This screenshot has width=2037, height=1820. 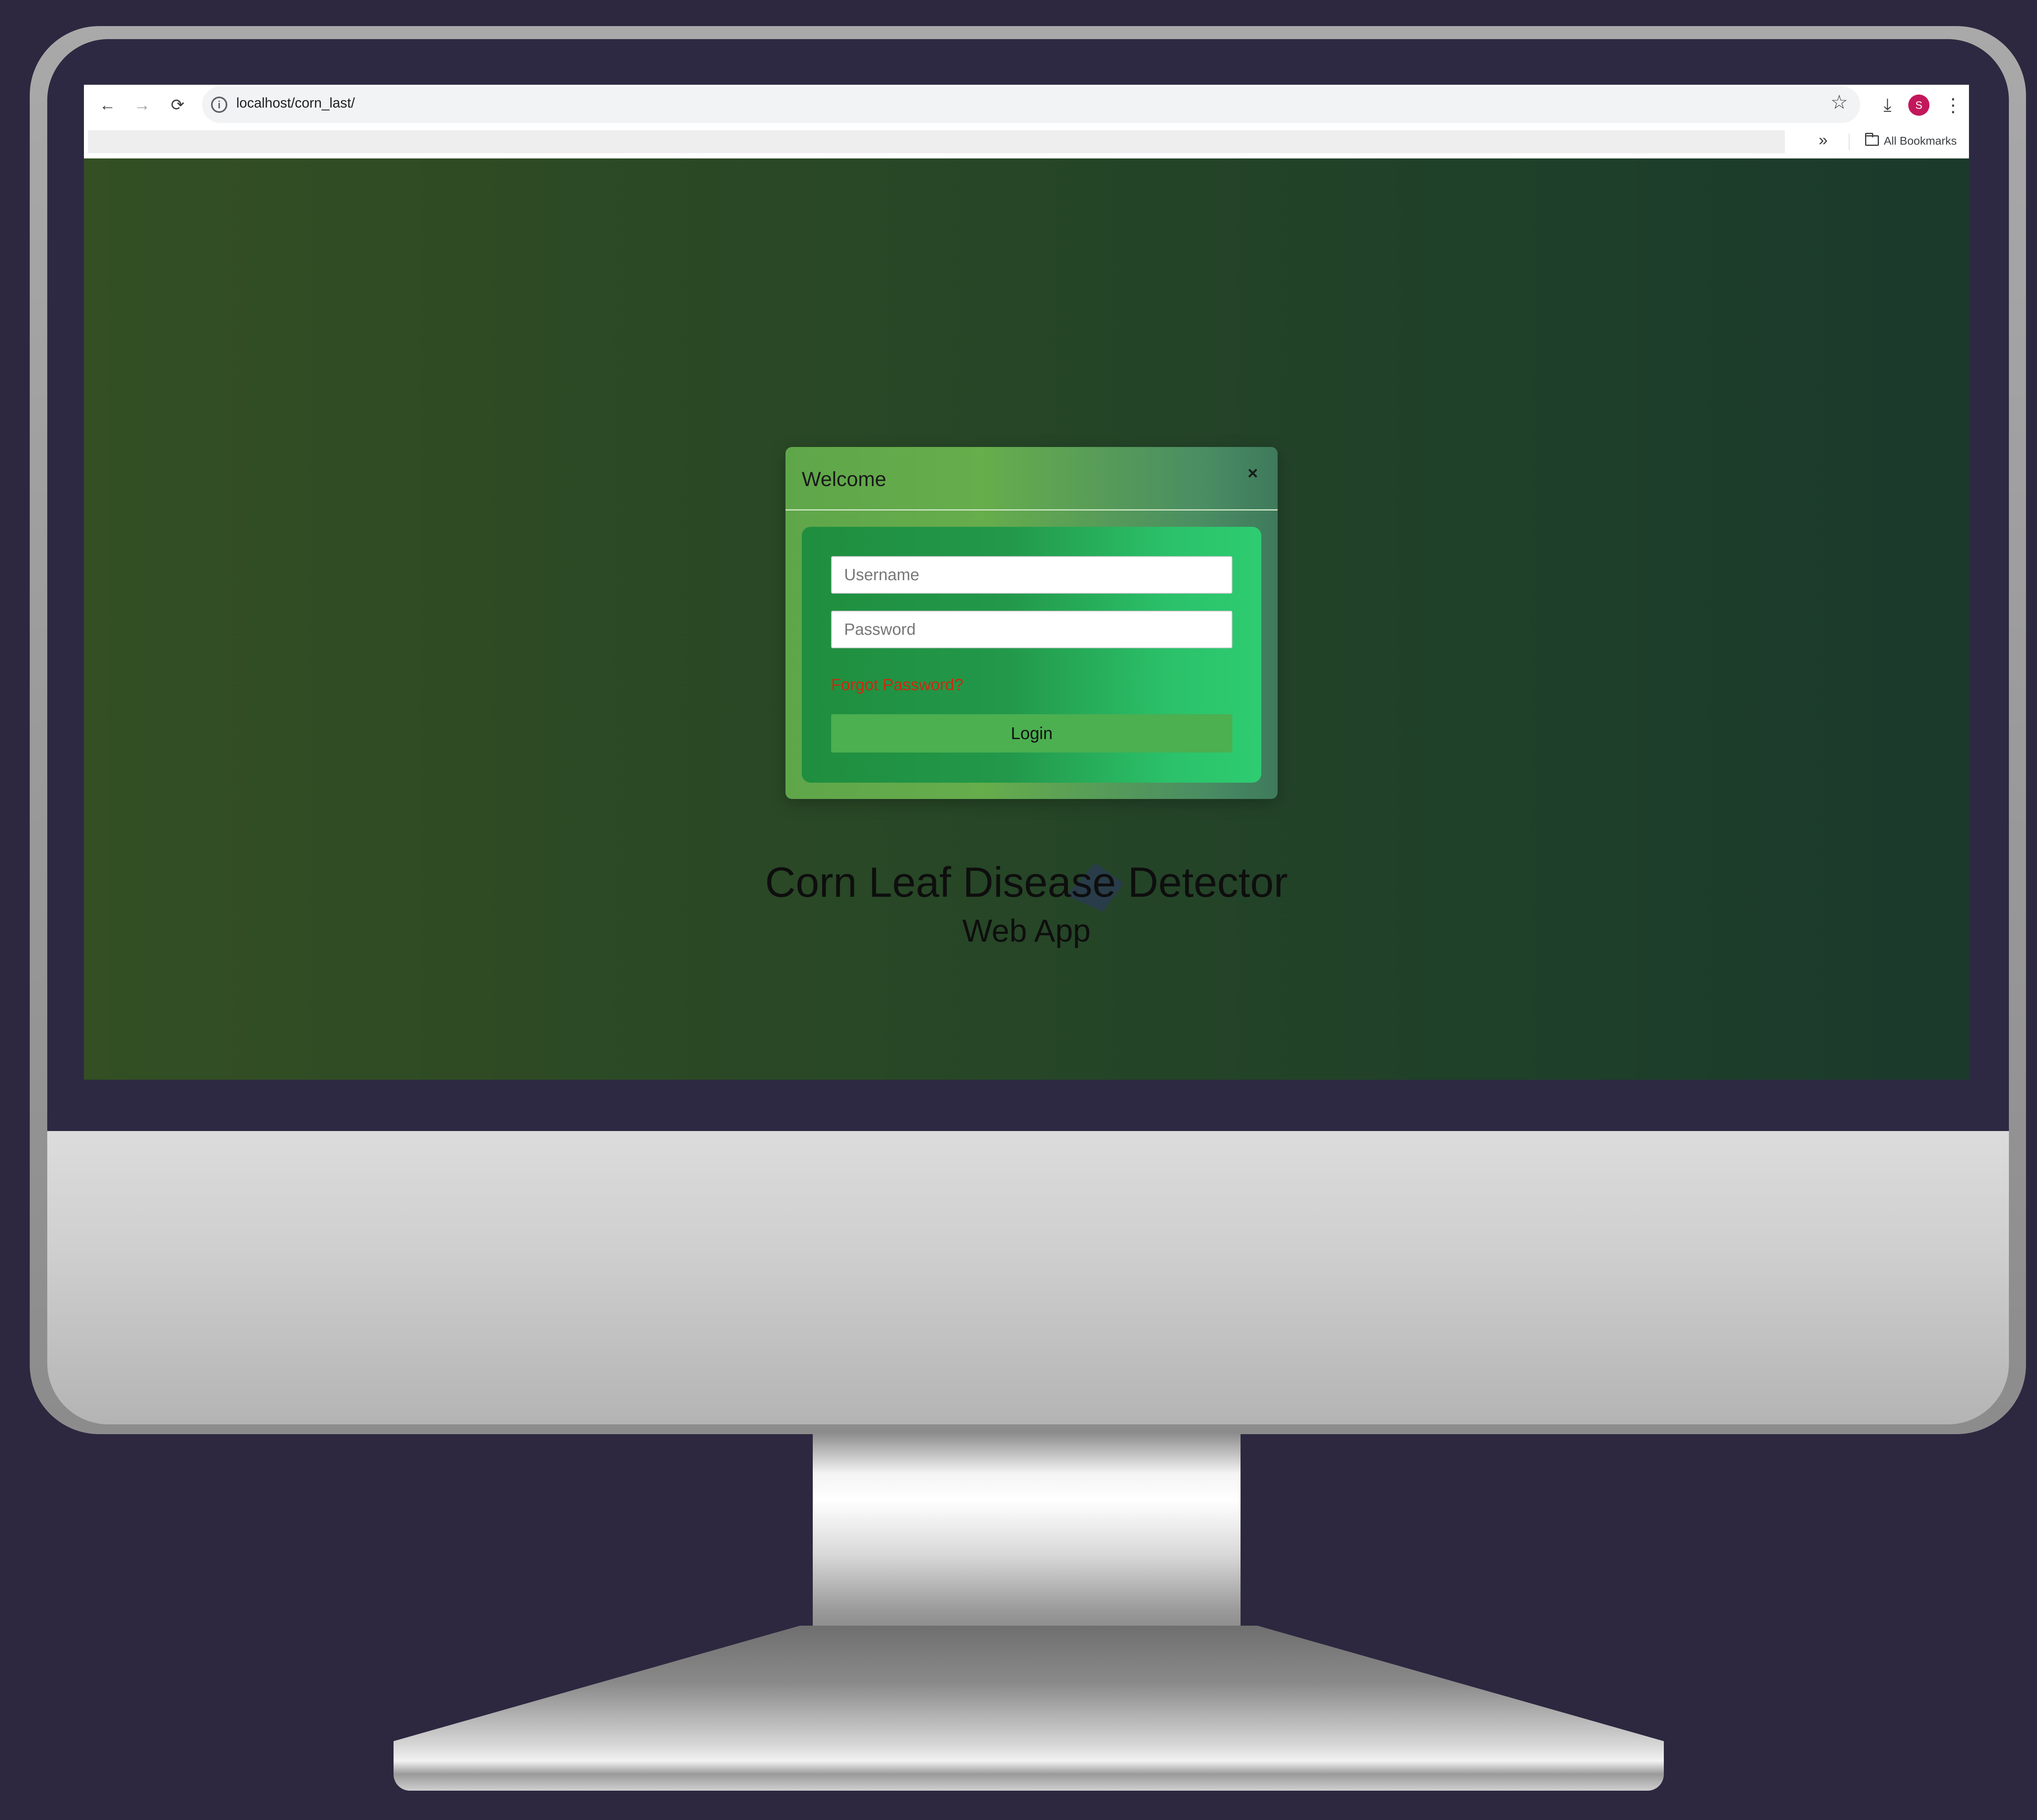 What do you see at coordinates (844, 480) in the screenshot?
I see `modal-title: Welcome` at bounding box center [844, 480].